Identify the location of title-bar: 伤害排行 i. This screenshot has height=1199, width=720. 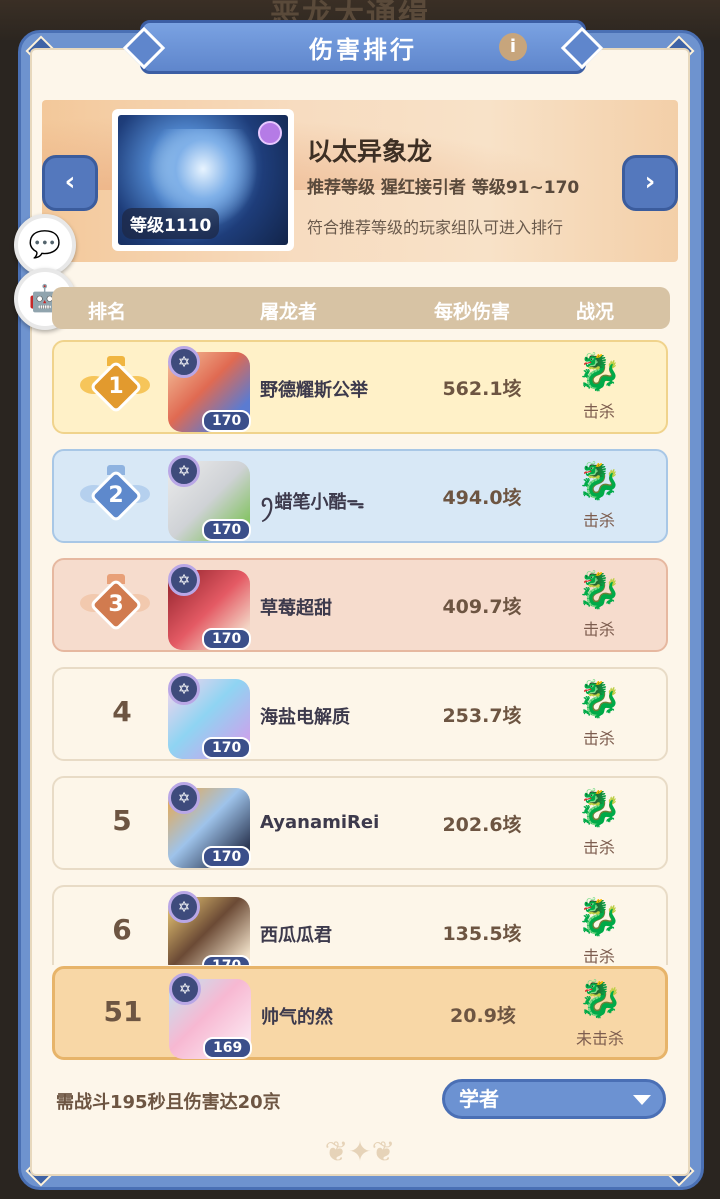
(363, 47).